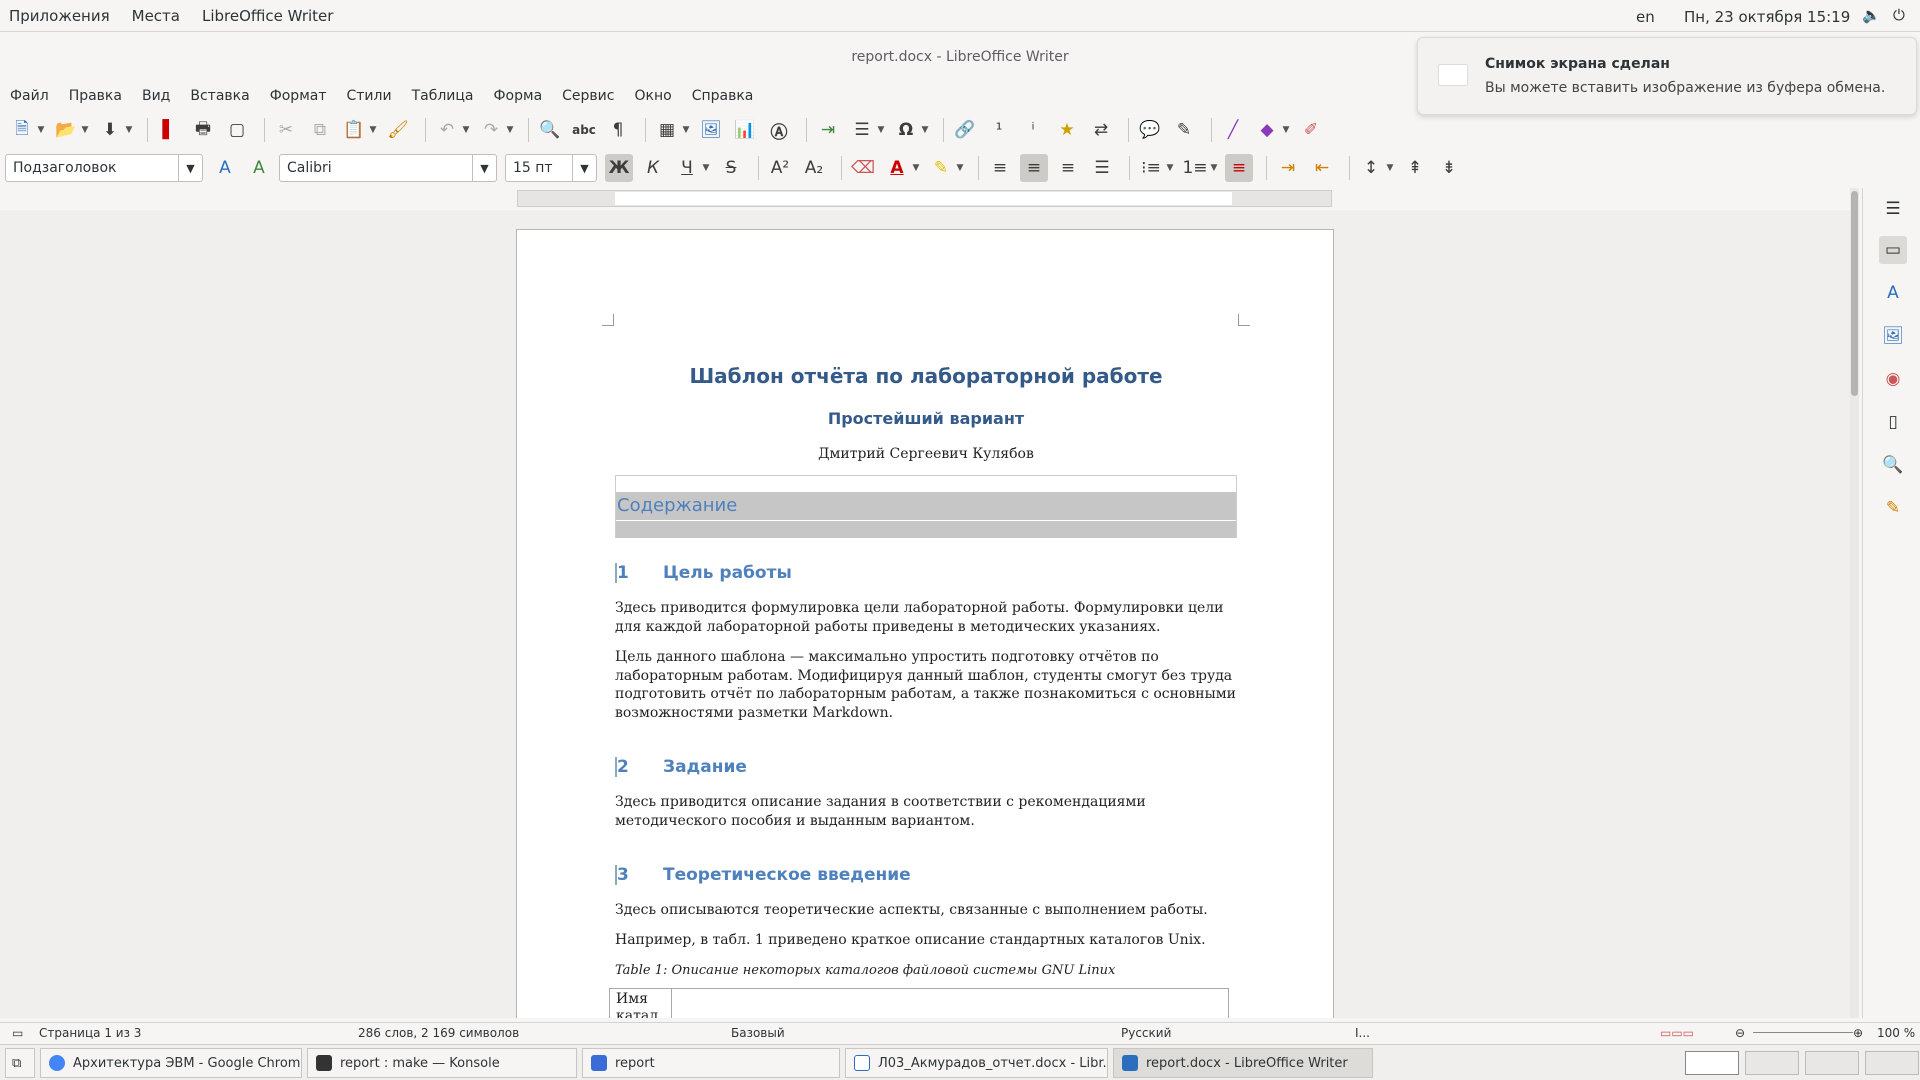  Describe the element at coordinates (59, 16) in the screenshot. I see `applications-menu: Приложения` at that location.